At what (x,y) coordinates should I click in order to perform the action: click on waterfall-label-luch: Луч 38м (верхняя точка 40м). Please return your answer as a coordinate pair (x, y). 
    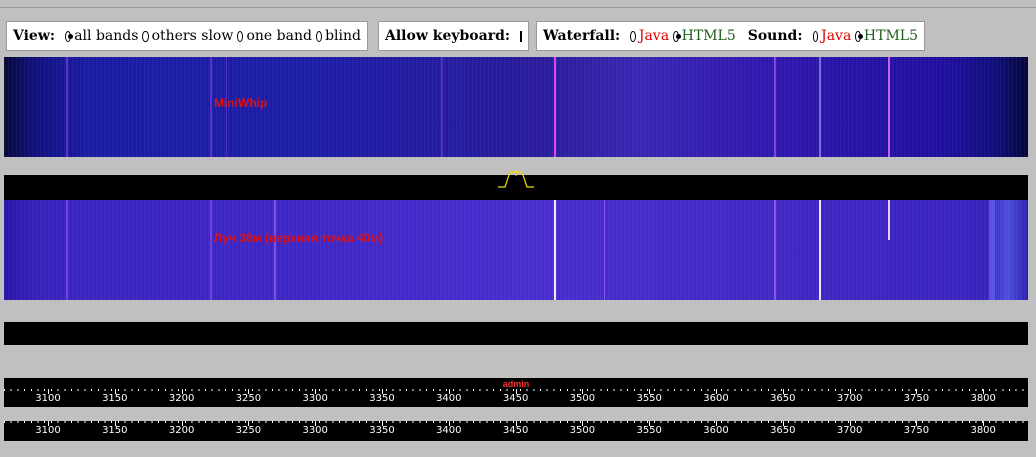
    Looking at the image, I should click on (299, 238).